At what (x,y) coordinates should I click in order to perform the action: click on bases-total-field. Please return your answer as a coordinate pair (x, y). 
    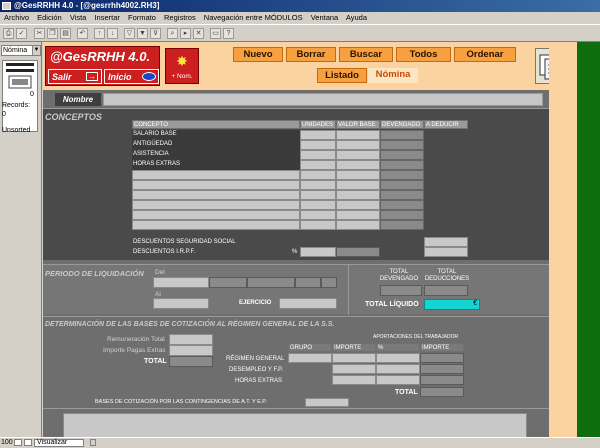
    Looking at the image, I should click on (191, 361).